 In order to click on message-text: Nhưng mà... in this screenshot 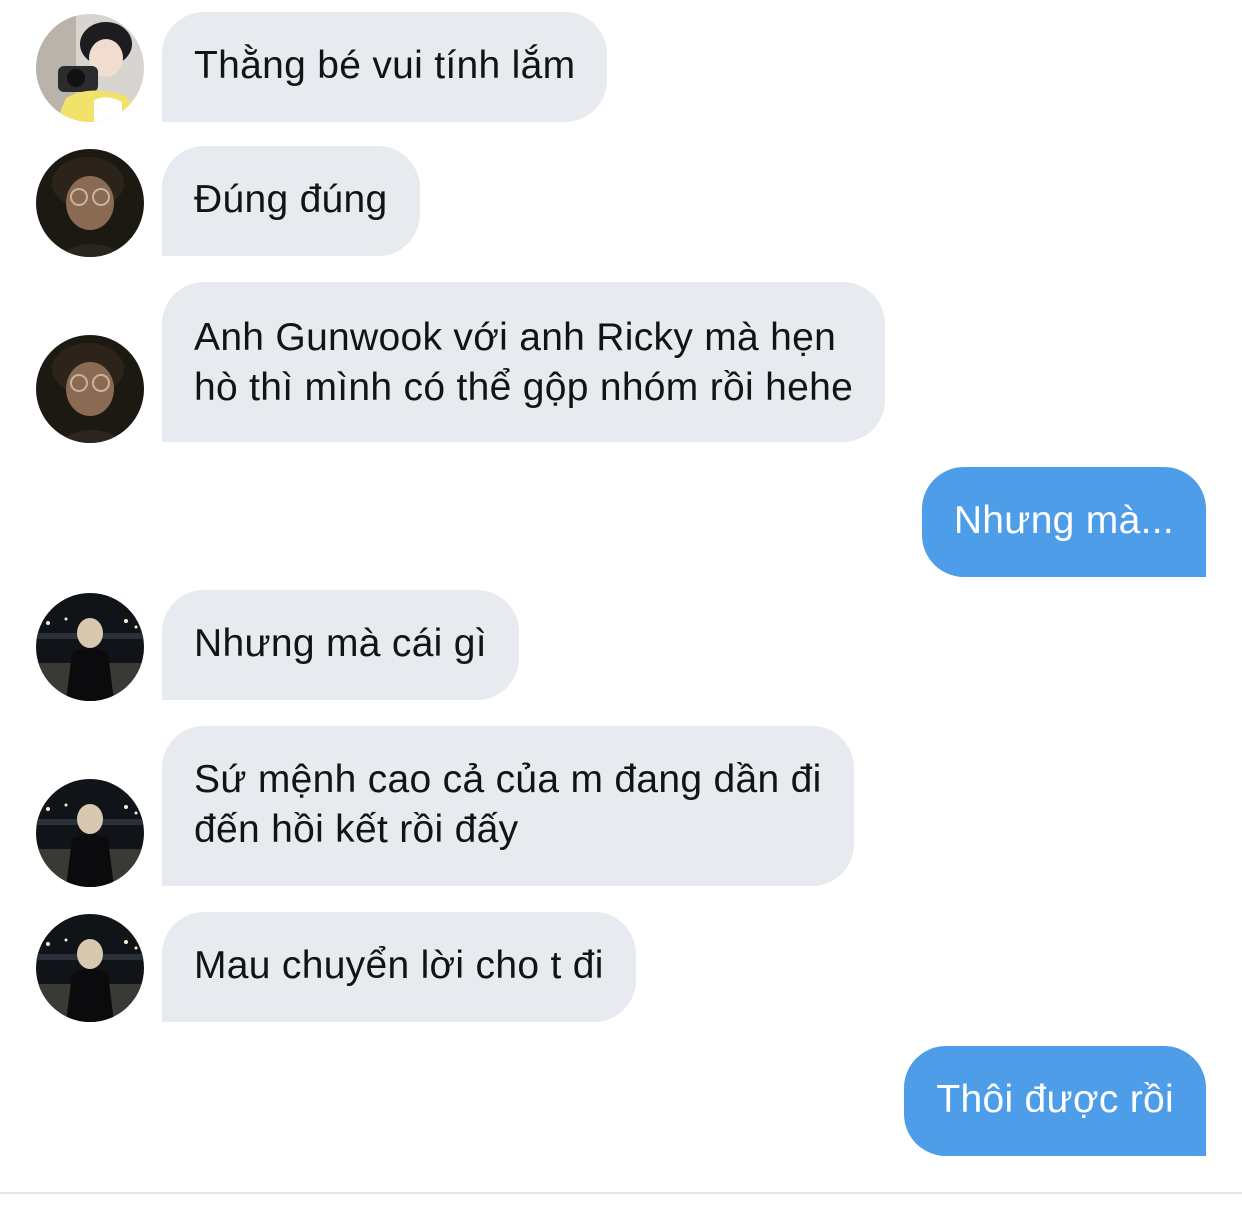, I will do `click(1063, 520)`.